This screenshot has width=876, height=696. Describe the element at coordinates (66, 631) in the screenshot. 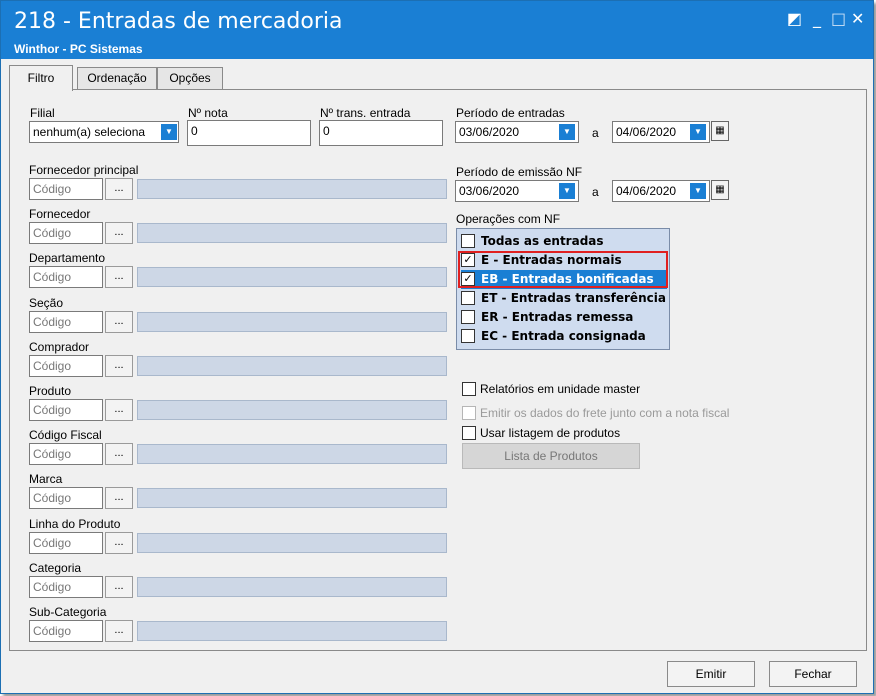

I see `sub-categoria-code-input: Código` at that location.